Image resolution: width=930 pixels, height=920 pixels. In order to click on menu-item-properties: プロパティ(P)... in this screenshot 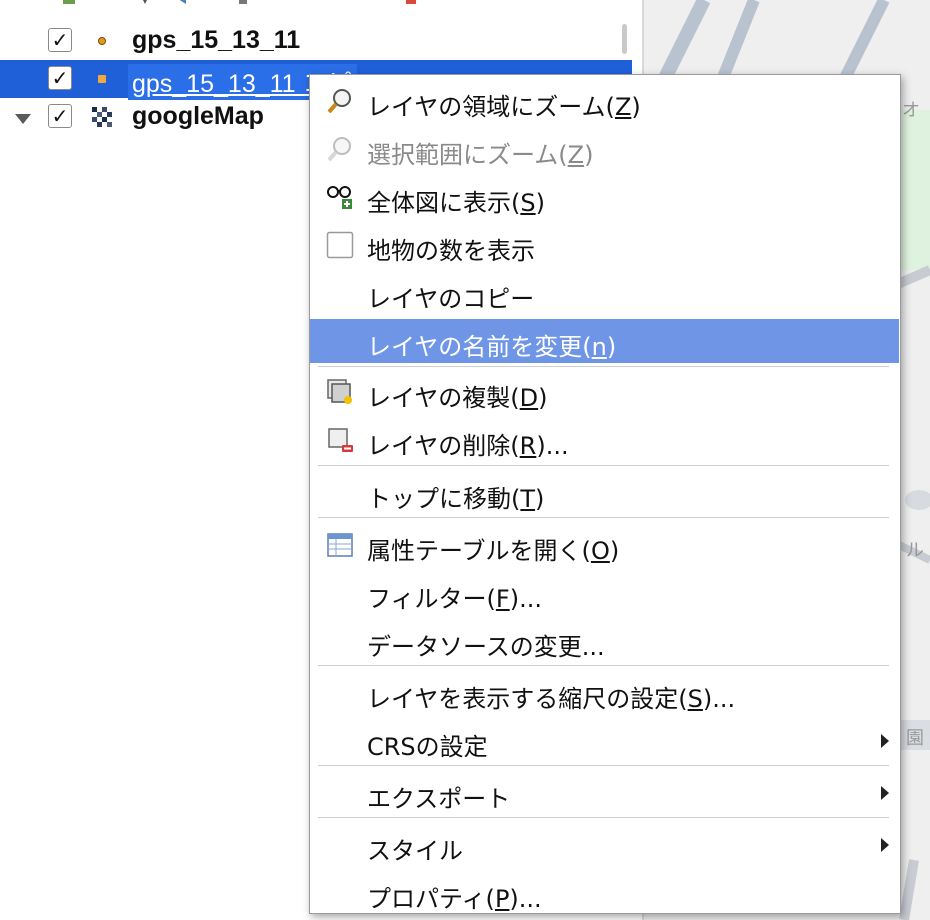, I will do `click(604, 893)`.